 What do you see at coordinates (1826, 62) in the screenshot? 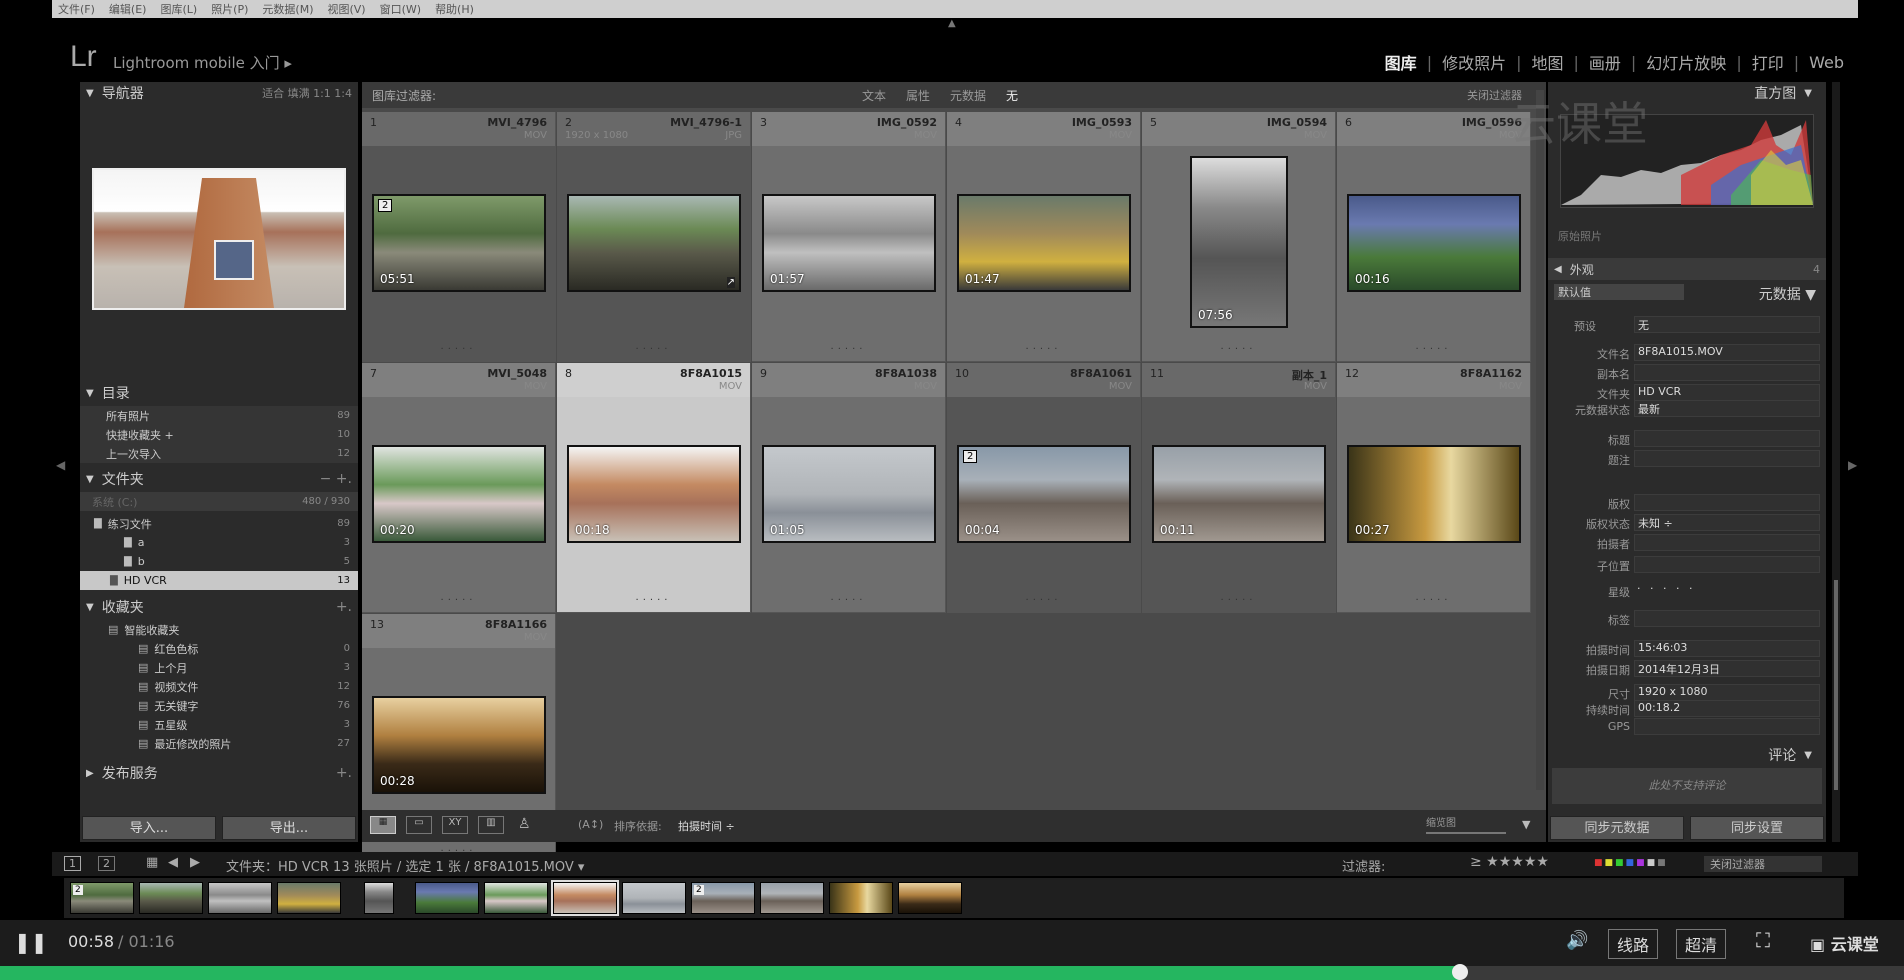
I see `module-tab: Web` at bounding box center [1826, 62].